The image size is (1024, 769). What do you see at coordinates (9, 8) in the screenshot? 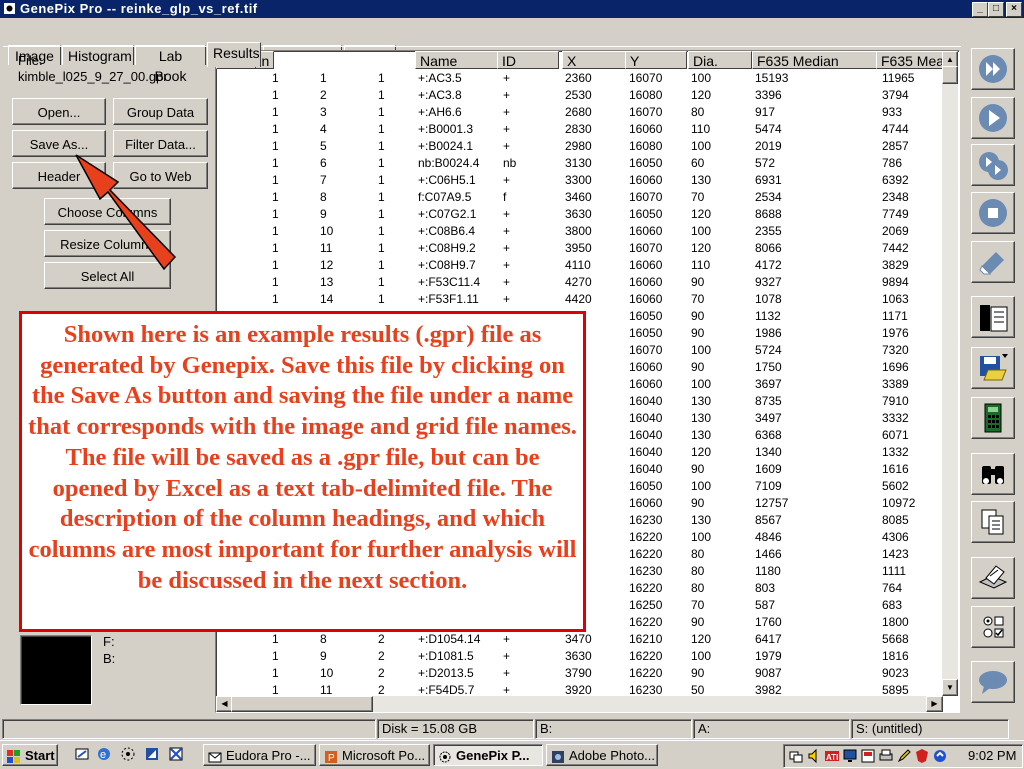
I see `app-icon` at bounding box center [9, 8].